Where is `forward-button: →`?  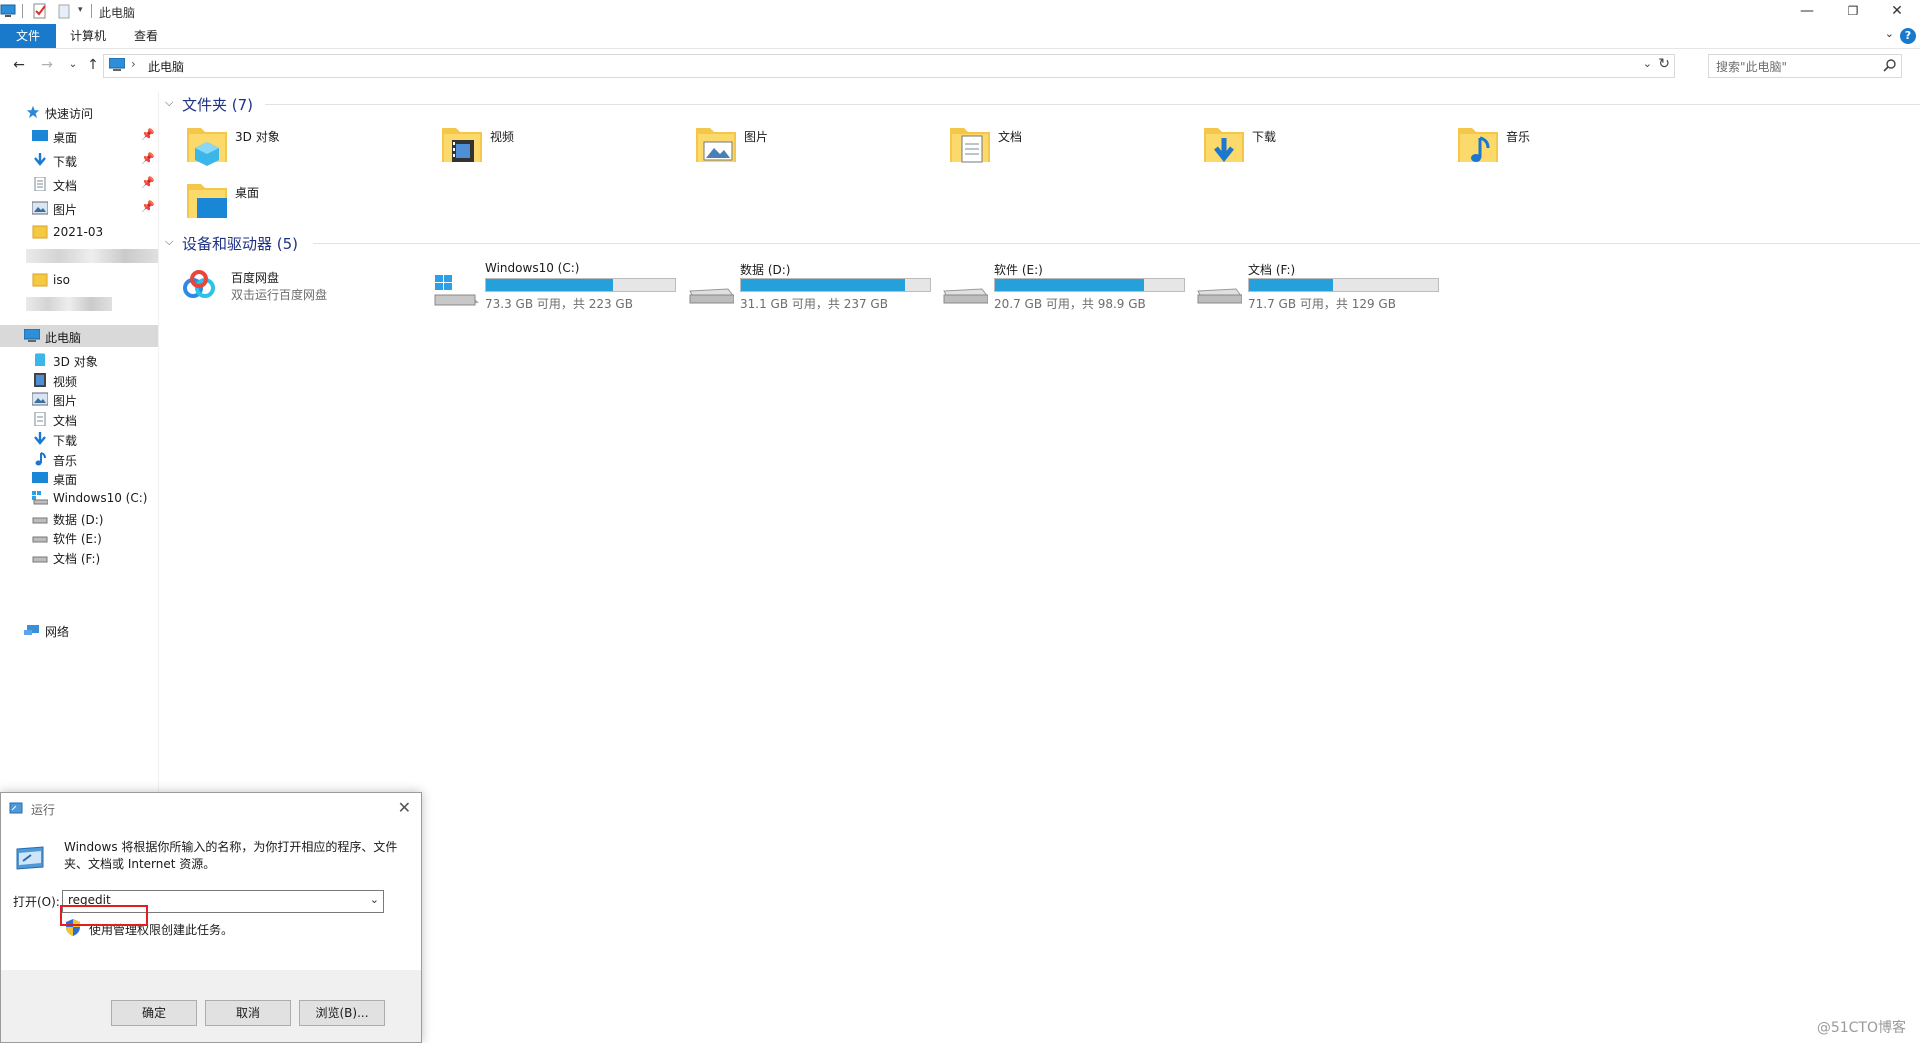 forward-button: → is located at coordinates (47, 65).